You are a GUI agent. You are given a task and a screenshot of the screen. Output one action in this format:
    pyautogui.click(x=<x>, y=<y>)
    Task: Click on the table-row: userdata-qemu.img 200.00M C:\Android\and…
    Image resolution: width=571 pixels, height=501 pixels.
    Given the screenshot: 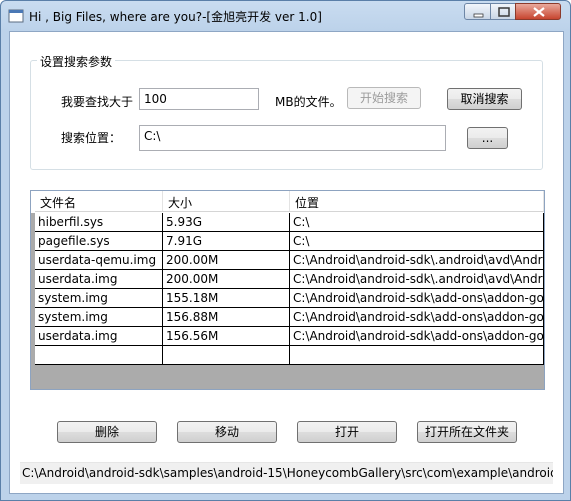 What is the action you would take?
    pyautogui.click(x=289, y=260)
    